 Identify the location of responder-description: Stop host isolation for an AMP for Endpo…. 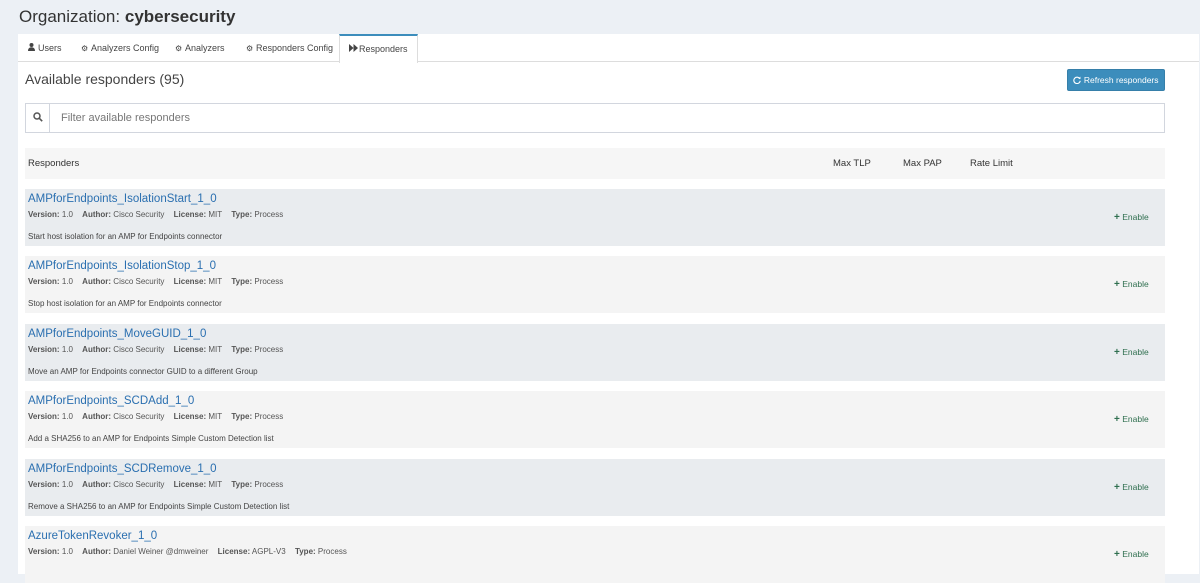
(125, 303).